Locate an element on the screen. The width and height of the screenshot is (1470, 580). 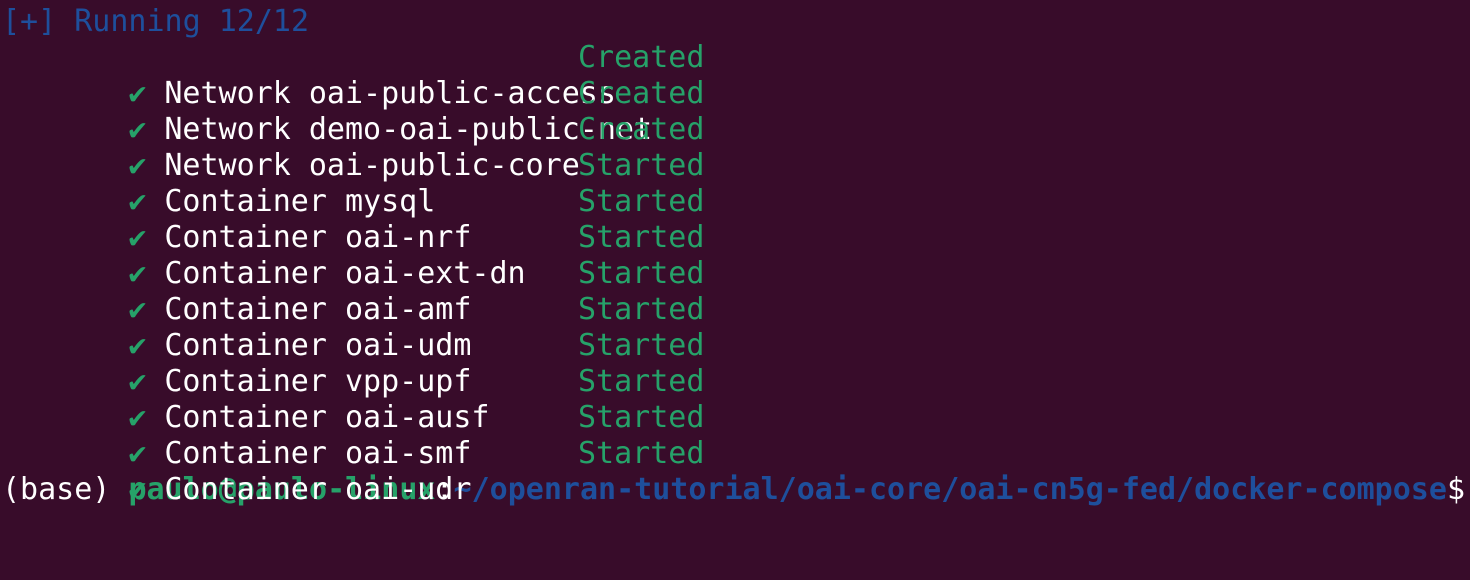
checkmark-icon: ✔ is located at coordinates (137, 489).